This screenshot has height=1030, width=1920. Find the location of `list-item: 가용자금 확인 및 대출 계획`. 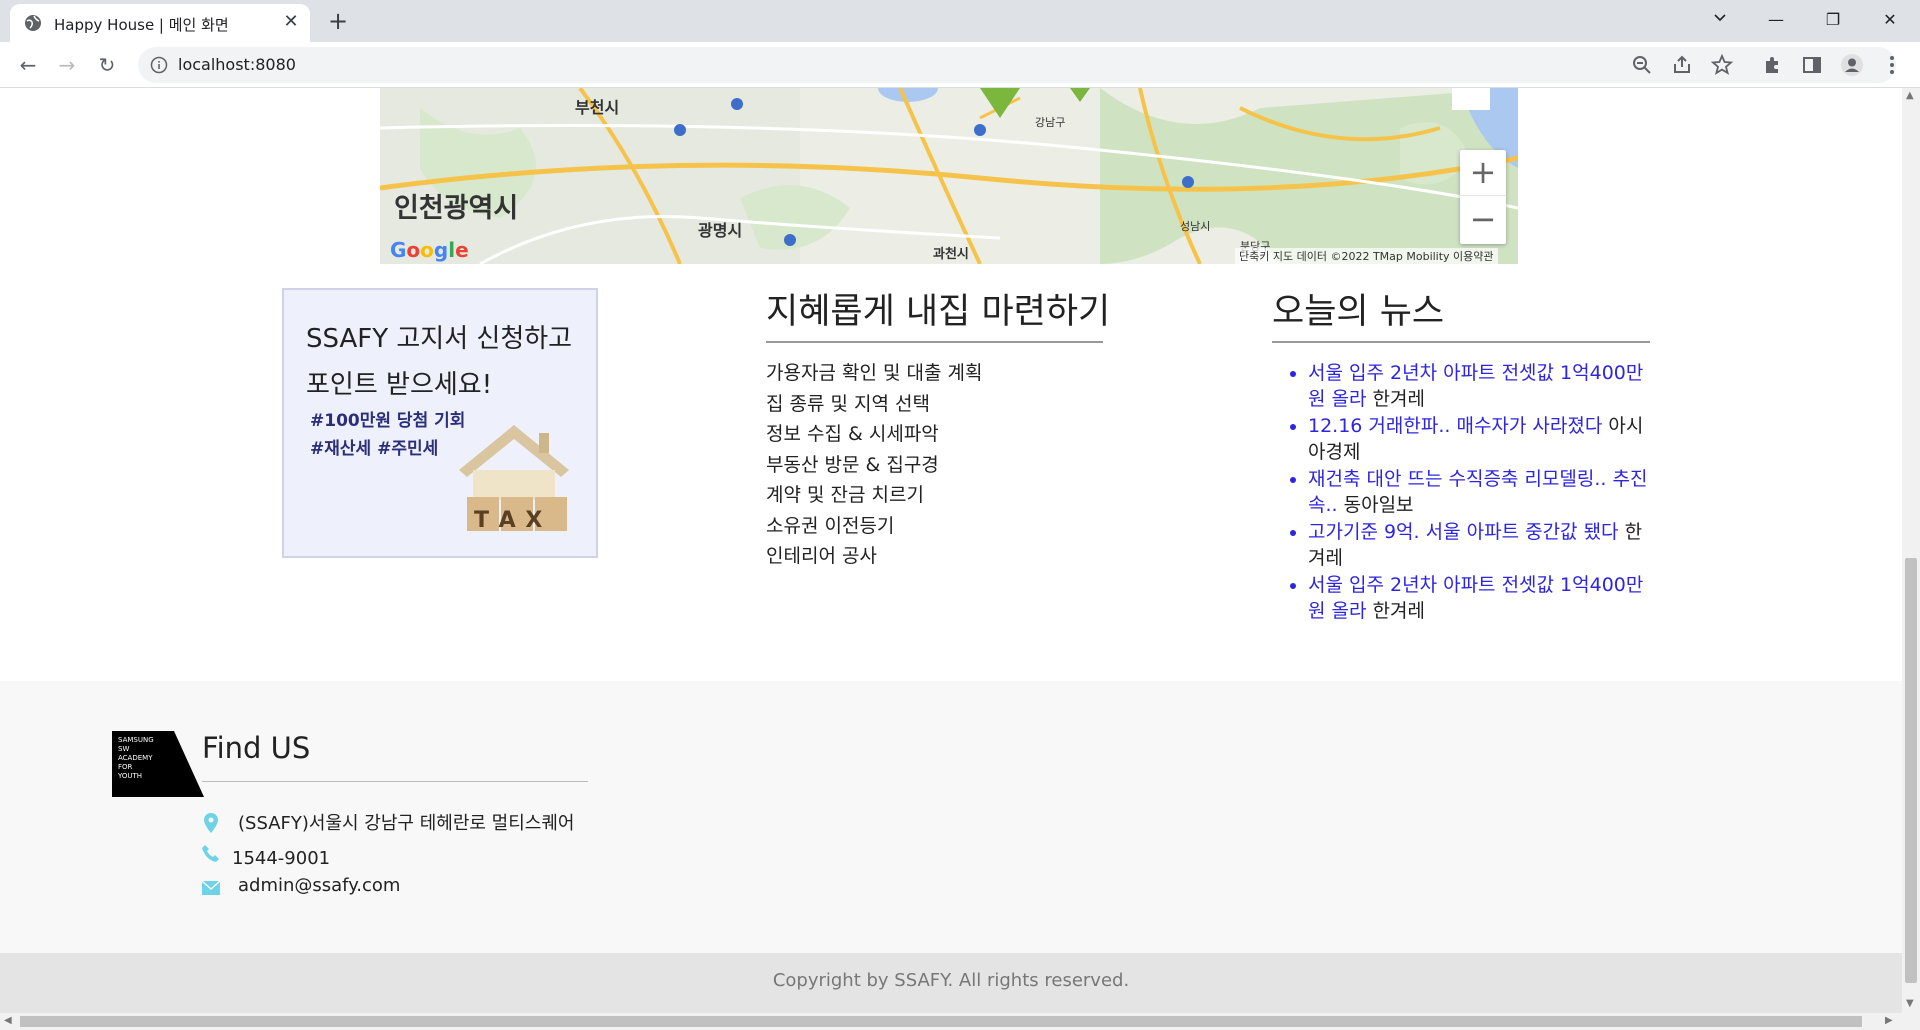

list-item: 가용자금 확인 및 대출 계획 is located at coordinates (874, 373).